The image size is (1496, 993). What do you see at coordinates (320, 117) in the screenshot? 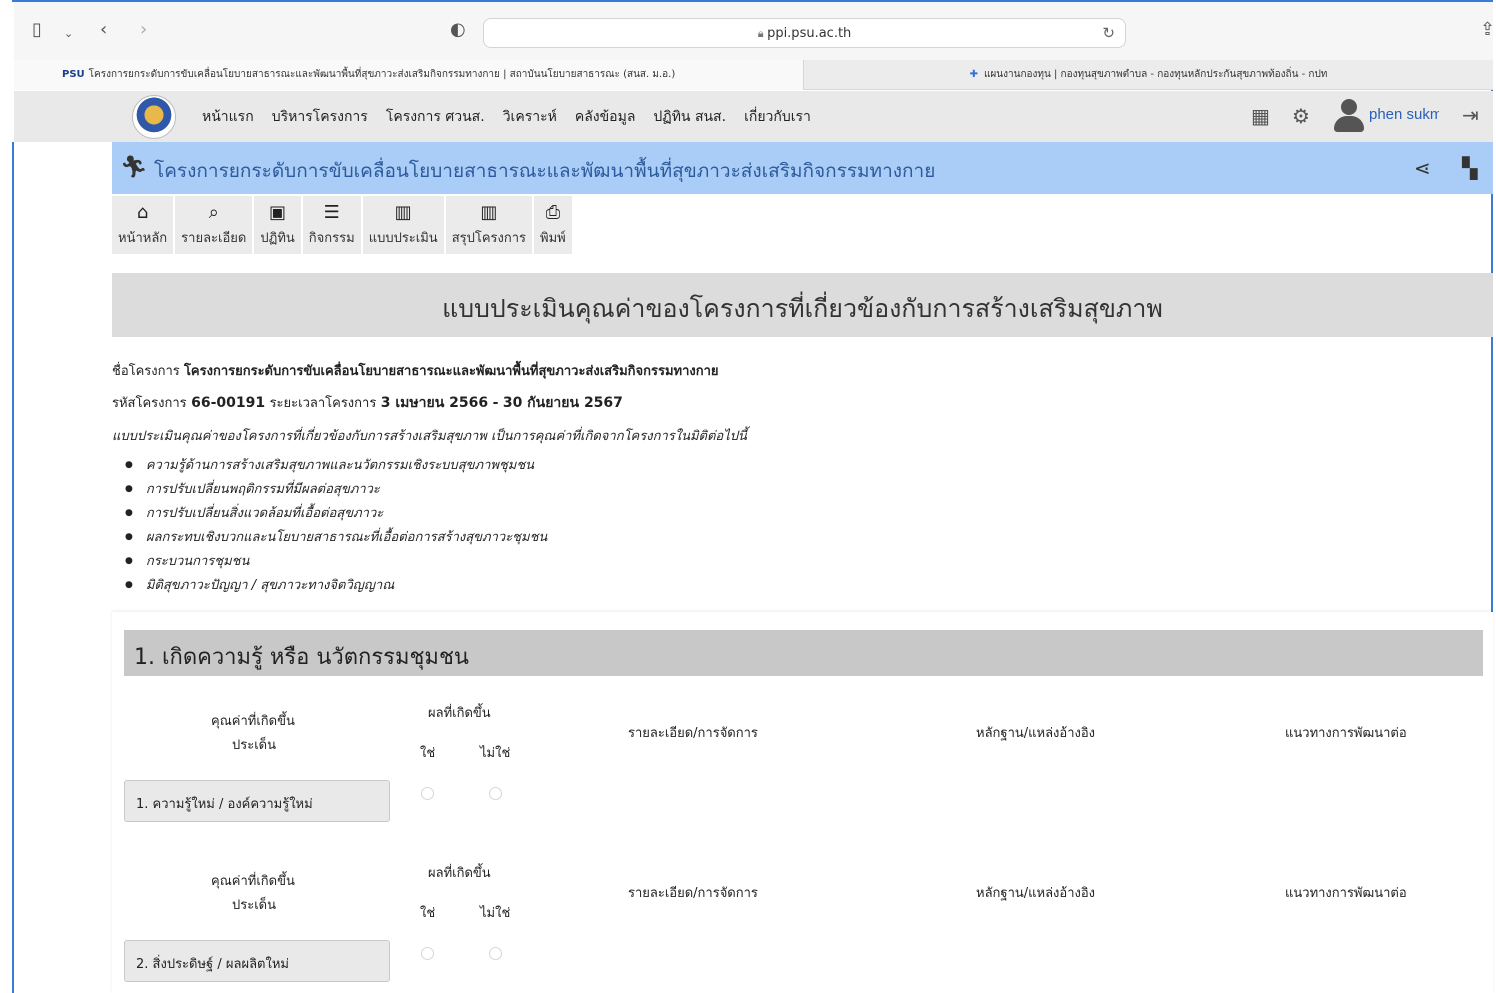
I see `nav-project-admin: บริหารโครงการ` at bounding box center [320, 117].